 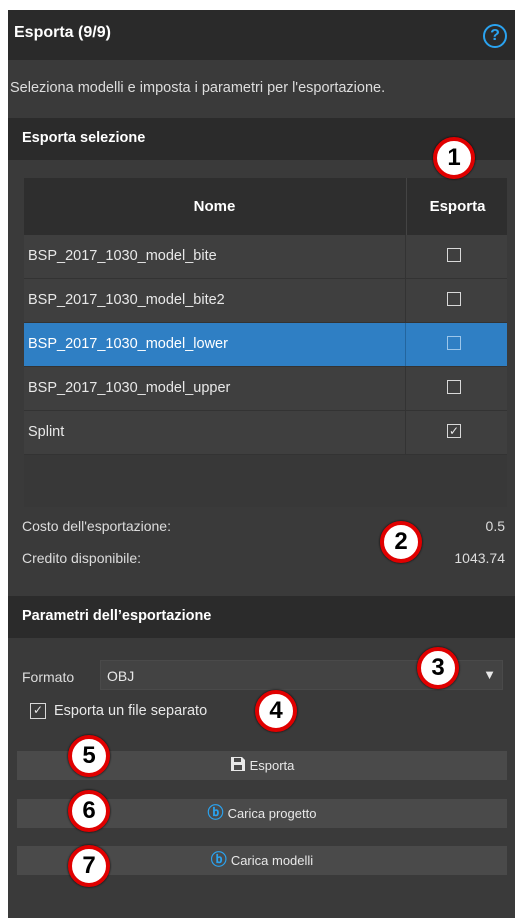 What do you see at coordinates (276, 711) in the screenshot?
I see `callout-badge-4: 4` at bounding box center [276, 711].